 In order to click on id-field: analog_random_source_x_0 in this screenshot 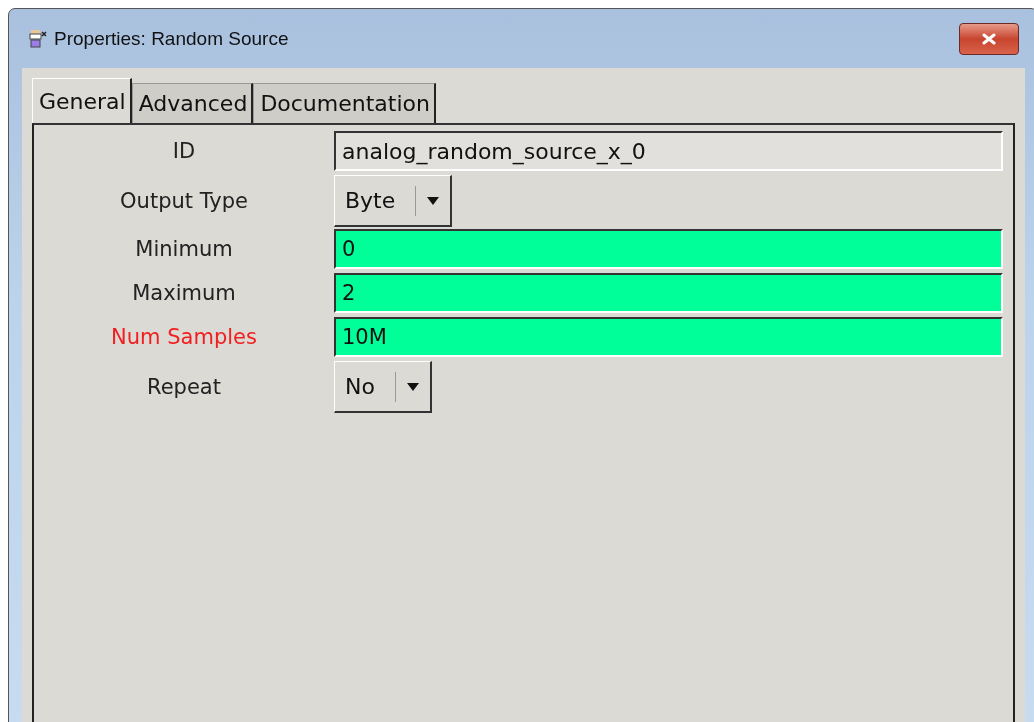, I will do `click(668, 151)`.